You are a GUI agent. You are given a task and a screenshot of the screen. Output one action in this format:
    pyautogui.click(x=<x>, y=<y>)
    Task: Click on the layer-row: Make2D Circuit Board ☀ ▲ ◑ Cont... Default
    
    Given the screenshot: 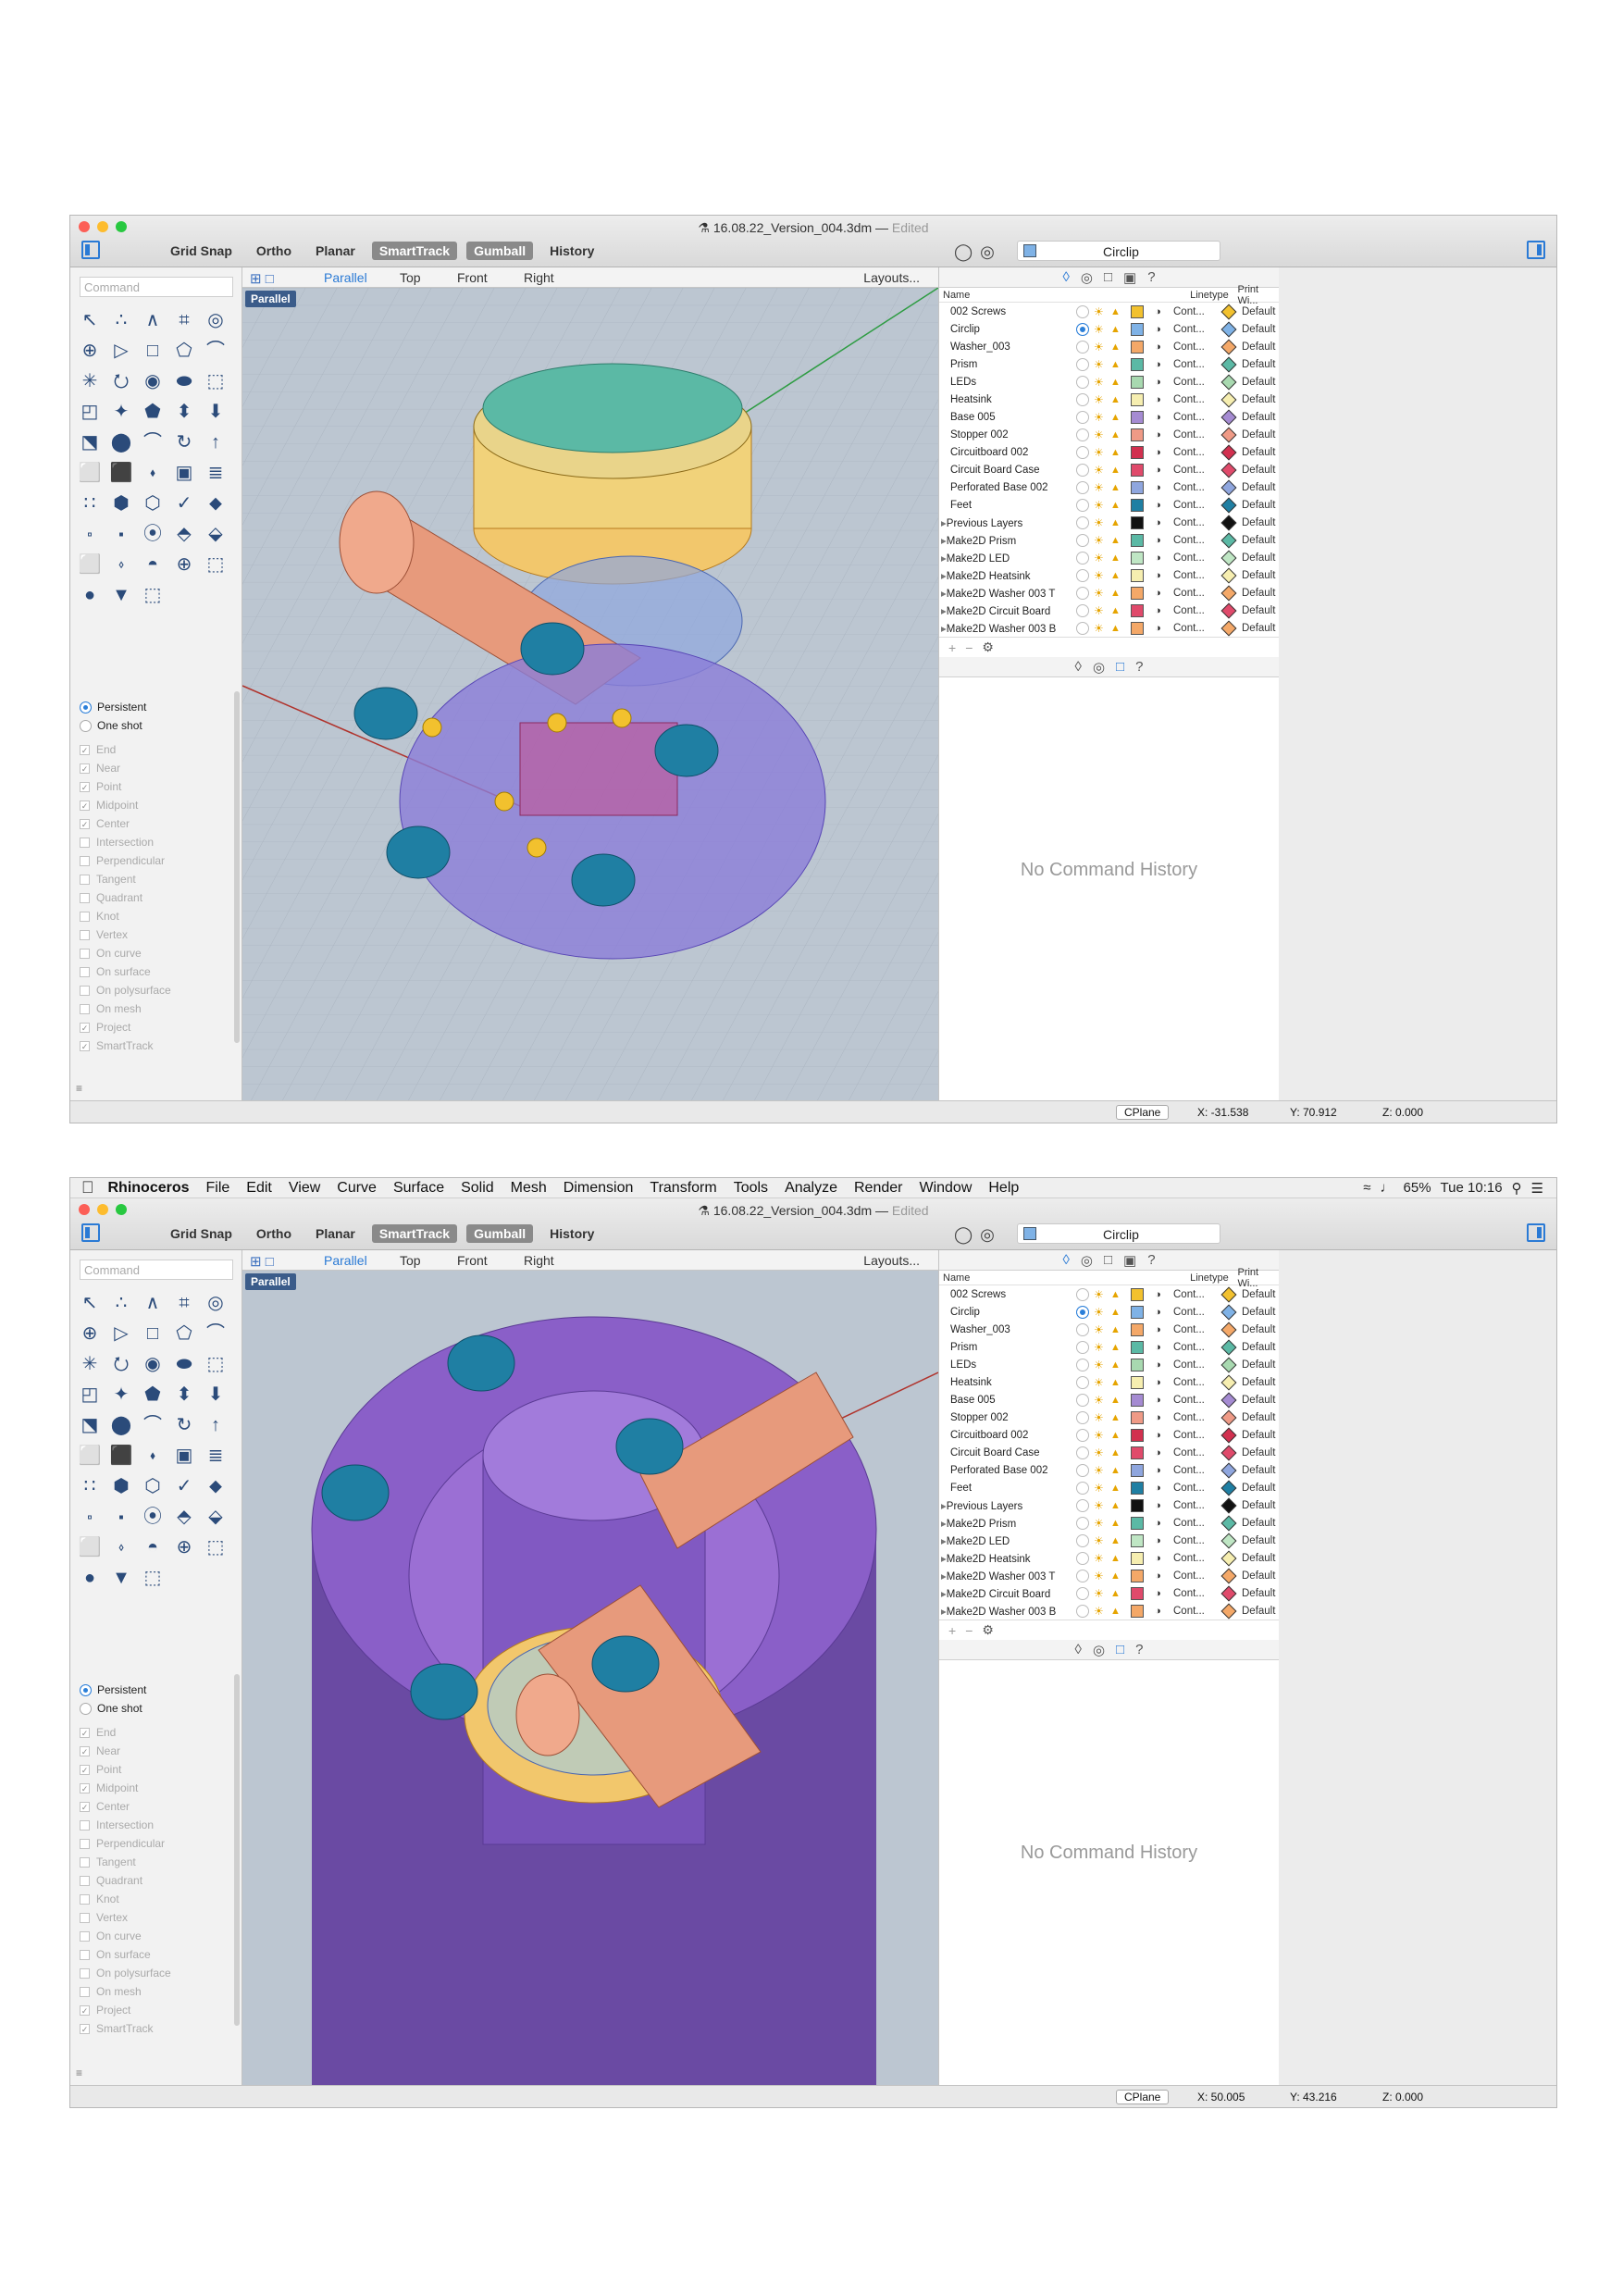 What is the action you would take?
    pyautogui.click(x=1109, y=610)
    